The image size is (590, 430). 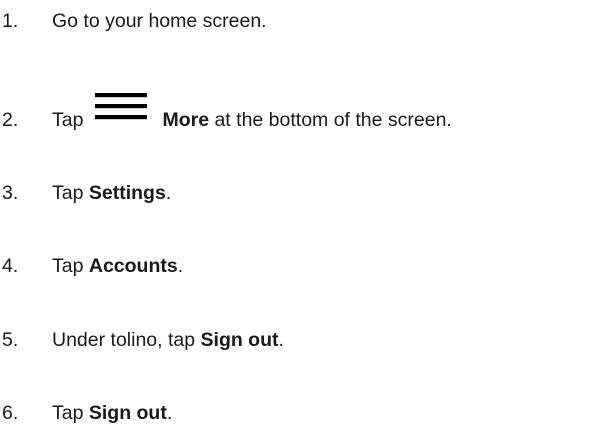 I want to click on step-text: Under tolino, tap Sign out., so click(x=168, y=340).